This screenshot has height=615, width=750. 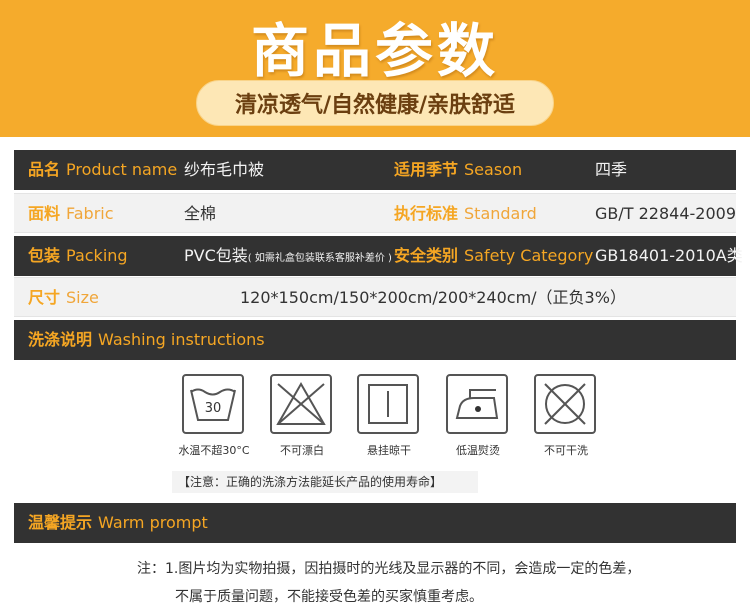 I want to click on care-label-dryclean: 不可干洗, so click(x=566, y=450).